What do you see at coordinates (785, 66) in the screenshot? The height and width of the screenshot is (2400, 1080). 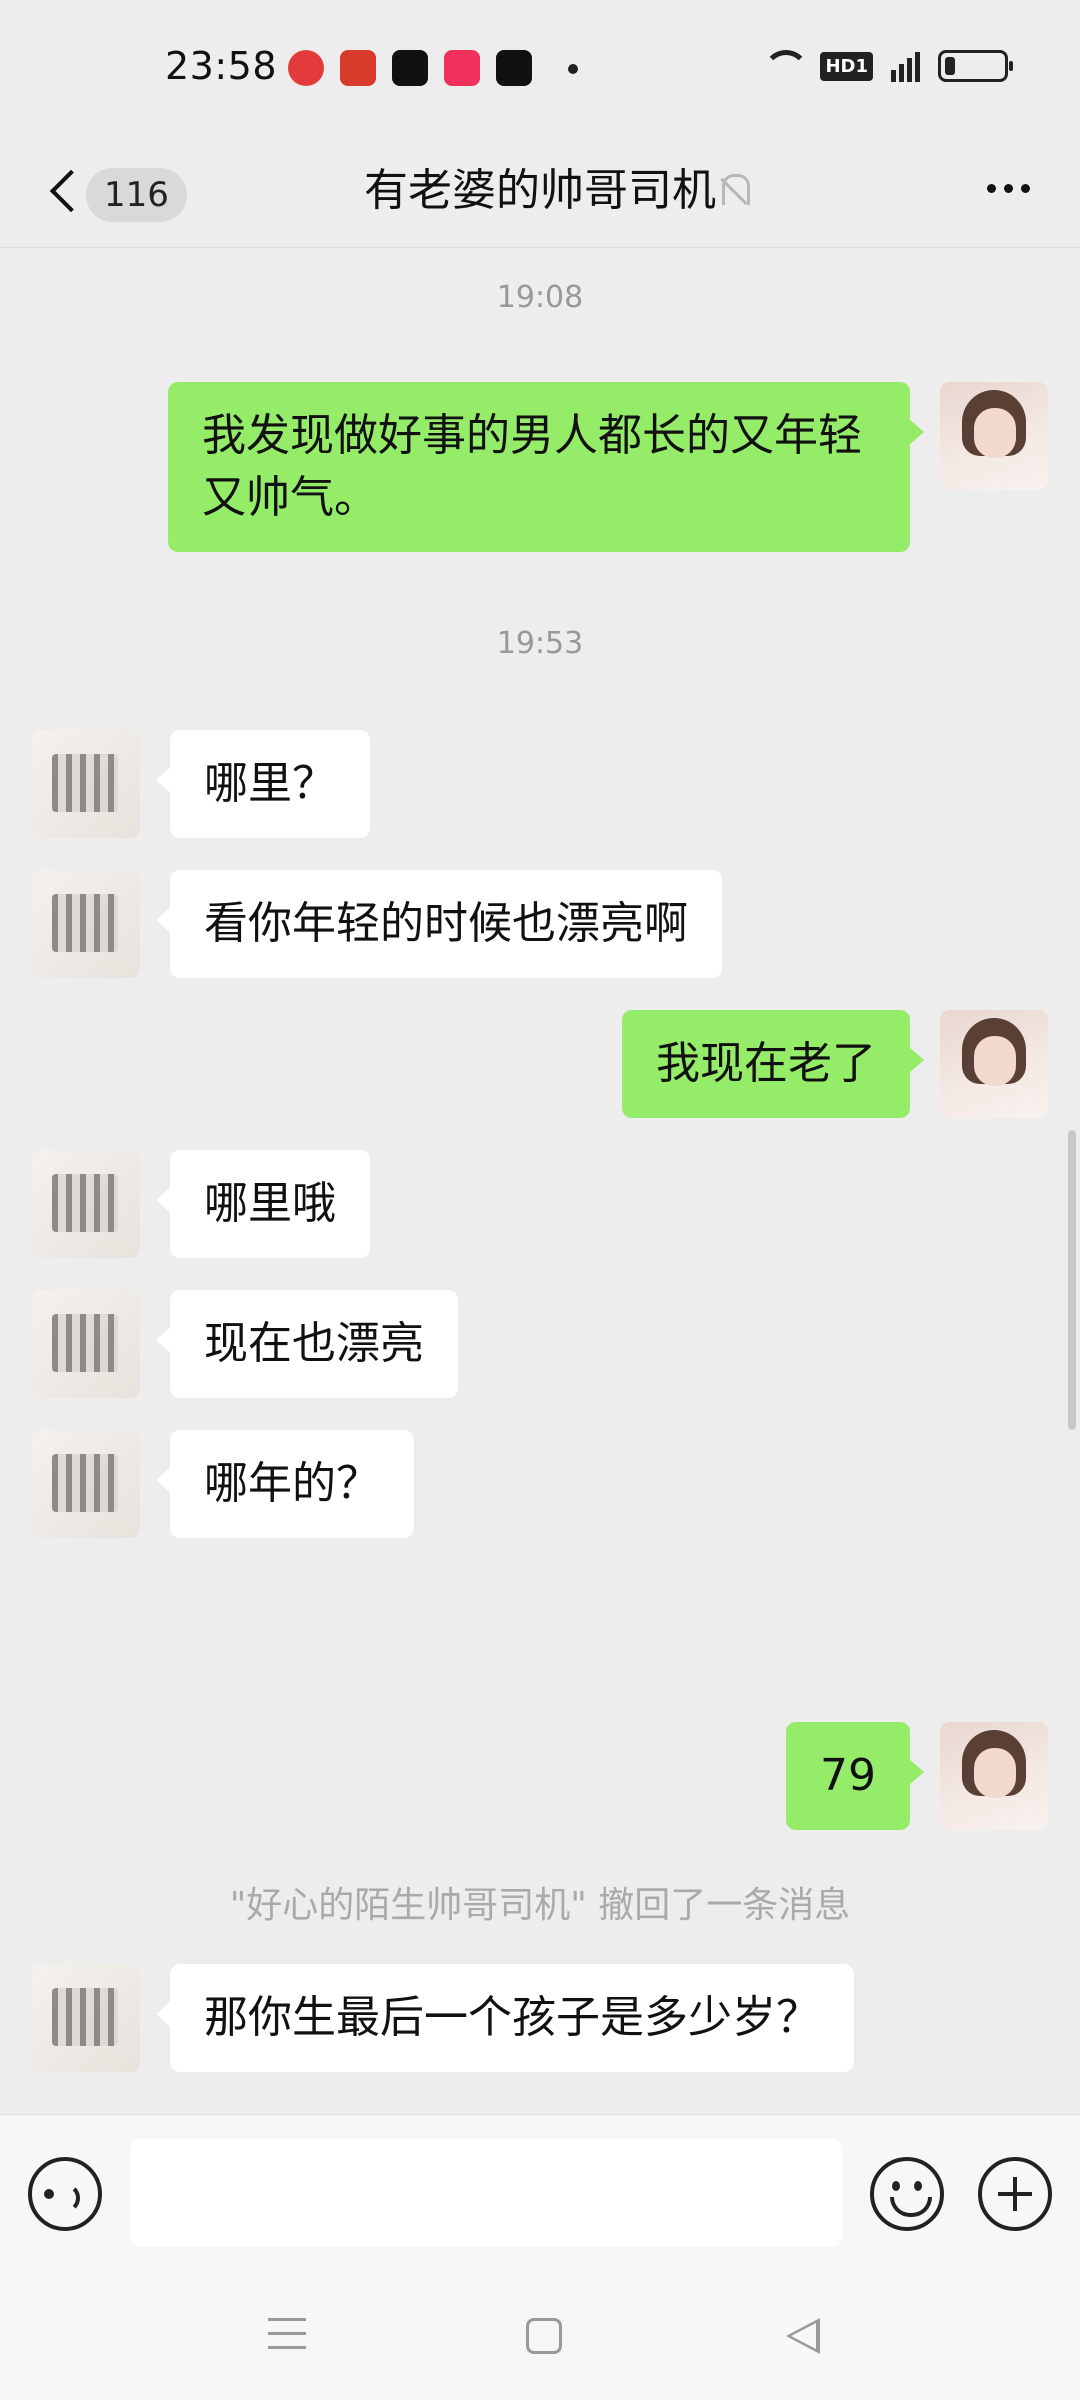 I see `wifi-icon` at bounding box center [785, 66].